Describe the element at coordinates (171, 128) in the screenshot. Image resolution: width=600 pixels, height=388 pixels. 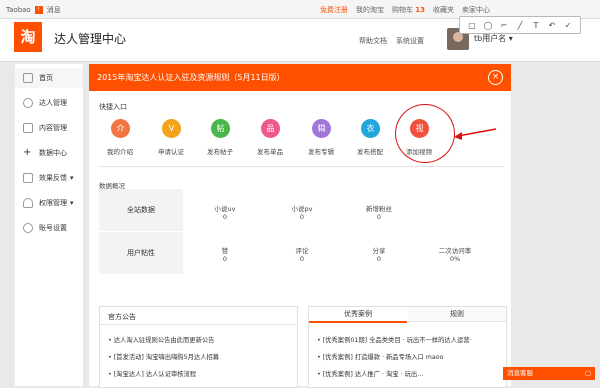
I see `certify-icon: V` at that location.